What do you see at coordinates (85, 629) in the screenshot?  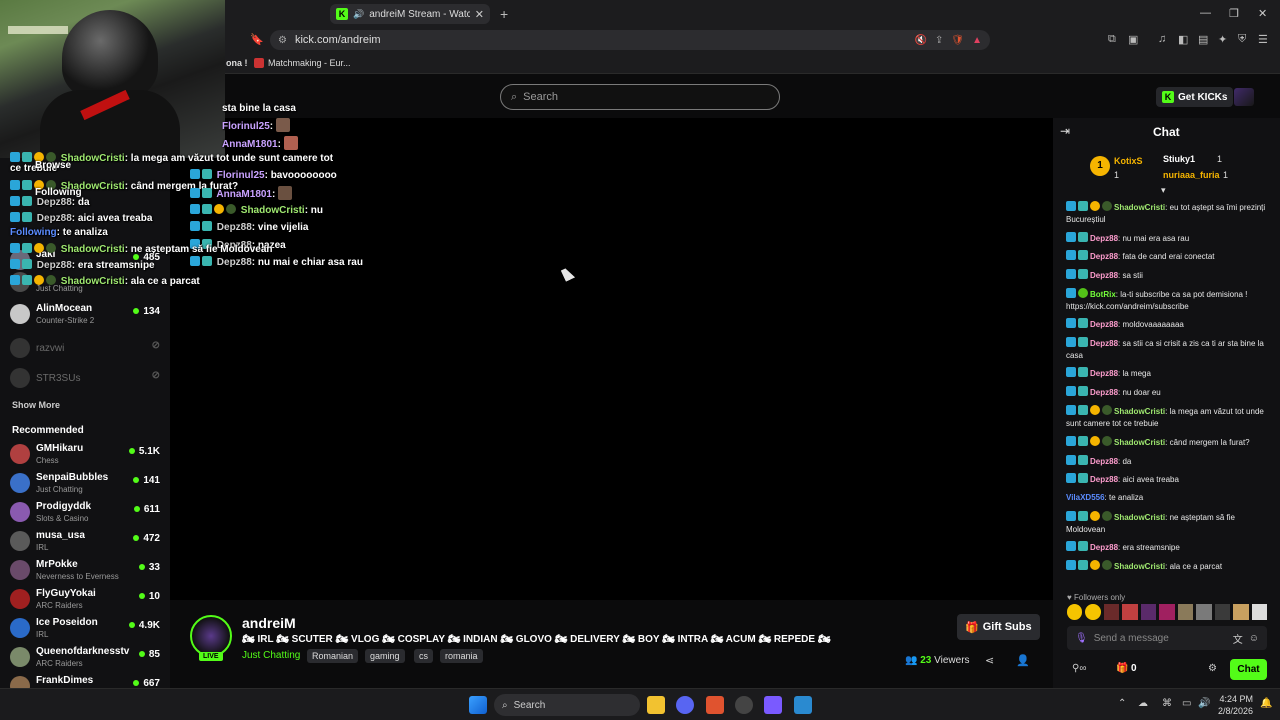 I see `sidebar-item-ice-poseidon: Ice Poseidon IRL 4.9K` at bounding box center [85, 629].